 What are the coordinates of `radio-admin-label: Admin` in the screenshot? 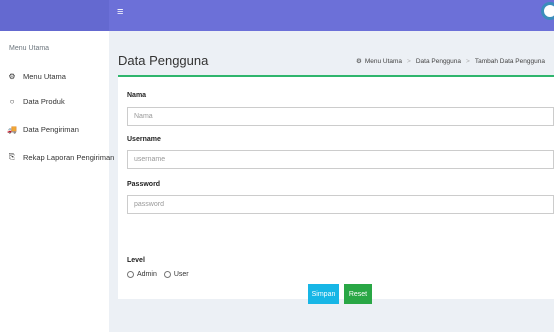 It's located at (147, 274).